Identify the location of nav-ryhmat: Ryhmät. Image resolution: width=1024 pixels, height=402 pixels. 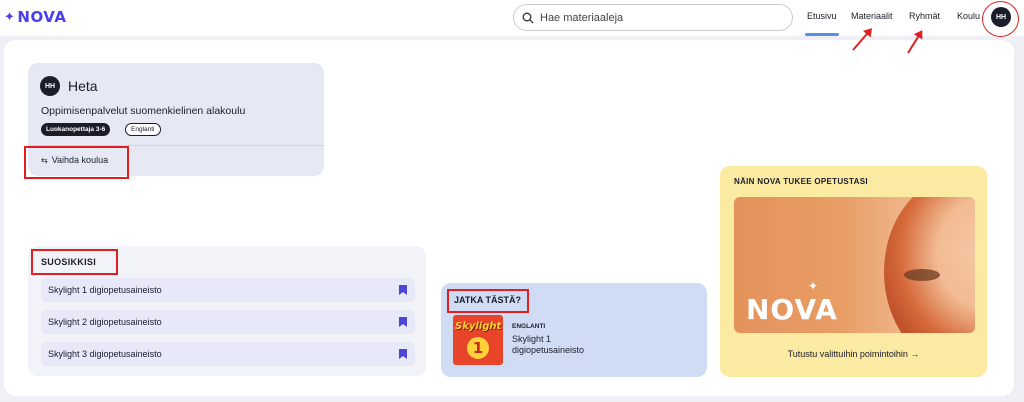
(924, 16).